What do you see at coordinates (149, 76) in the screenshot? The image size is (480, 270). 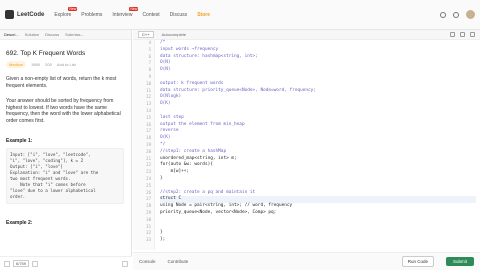 I see `line-number: 9` at bounding box center [149, 76].